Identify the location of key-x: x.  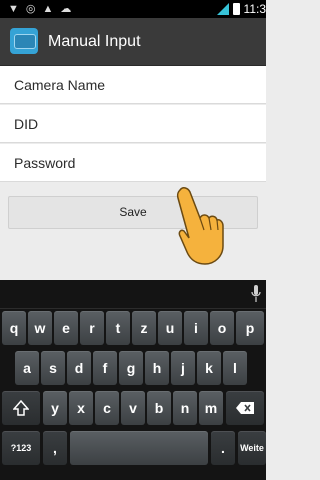
(81, 408).